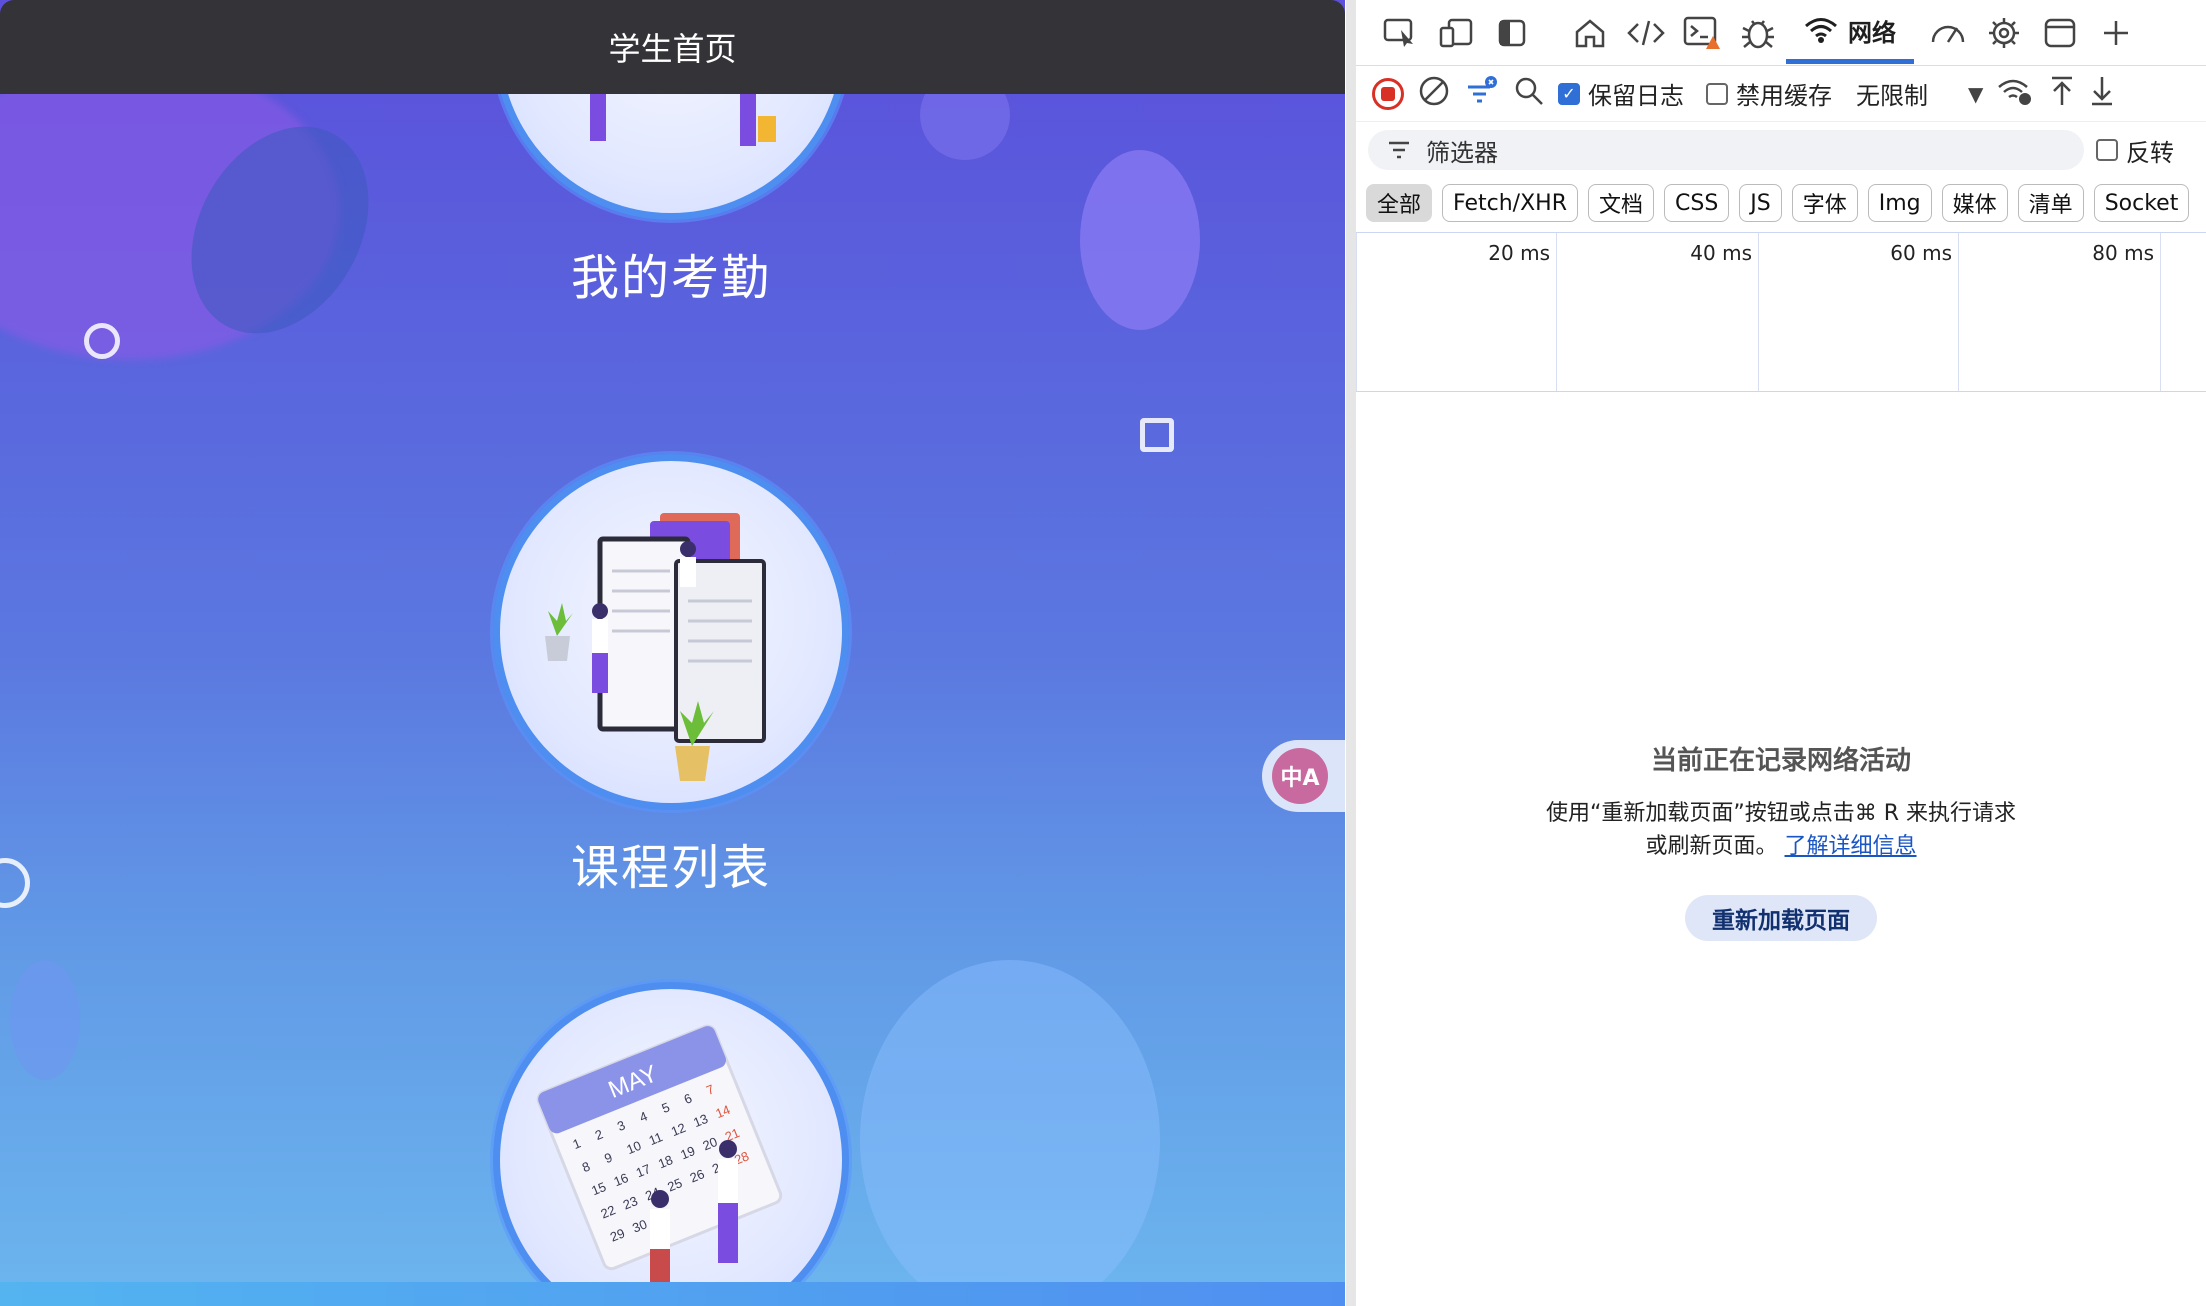  I want to click on chevron-down-icon: ▼, so click(1976, 93).